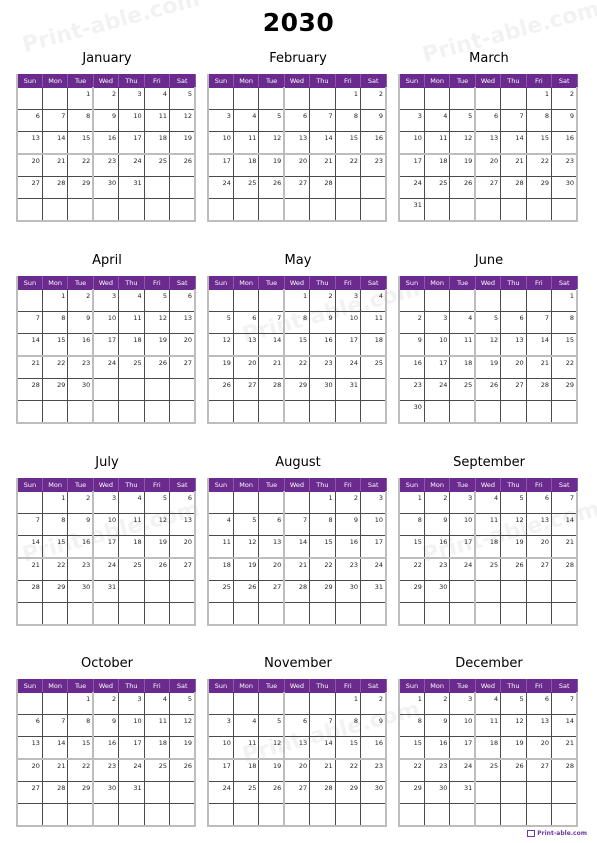  Describe the element at coordinates (106, 300) in the screenshot. I see `day-cell: 3` at that location.